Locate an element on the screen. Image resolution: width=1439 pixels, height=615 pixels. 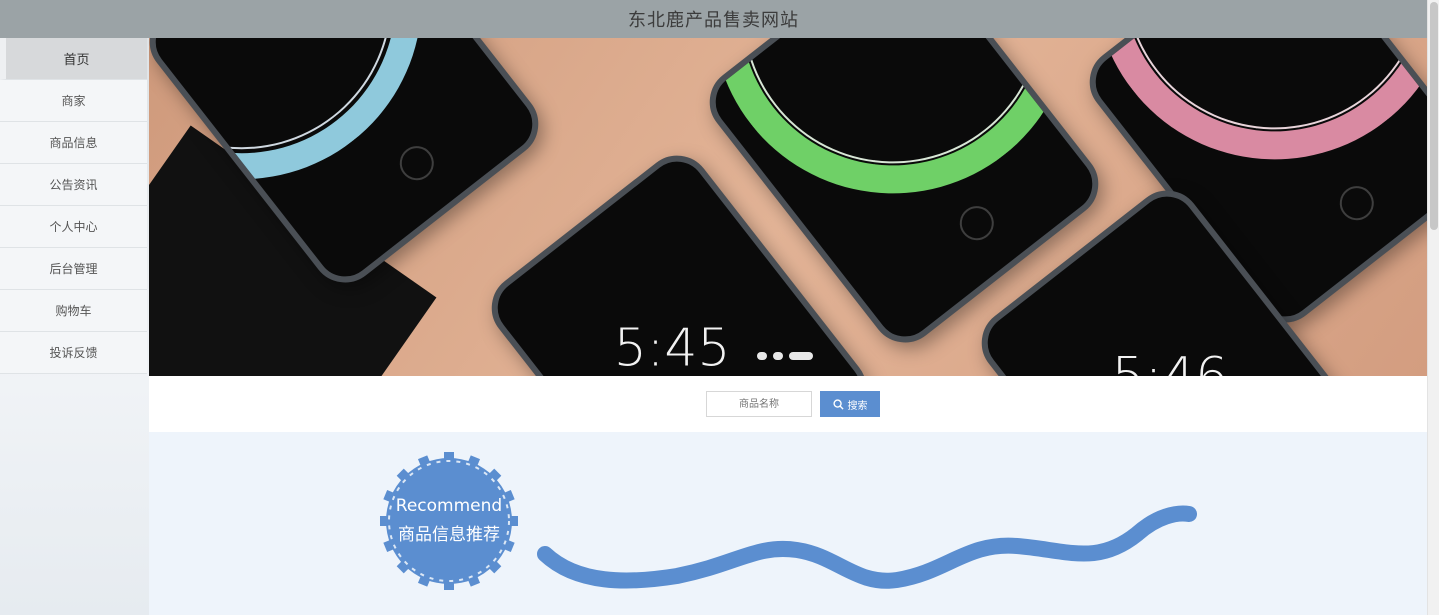
sidebar-item-label: 商品信息 is located at coordinates (73, 143).